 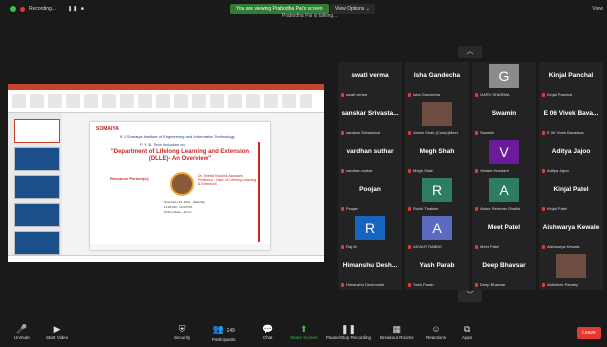 What do you see at coordinates (467, 331) in the screenshot?
I see `apps-button: ⧉ Apps` at bounding box center [467, 331].